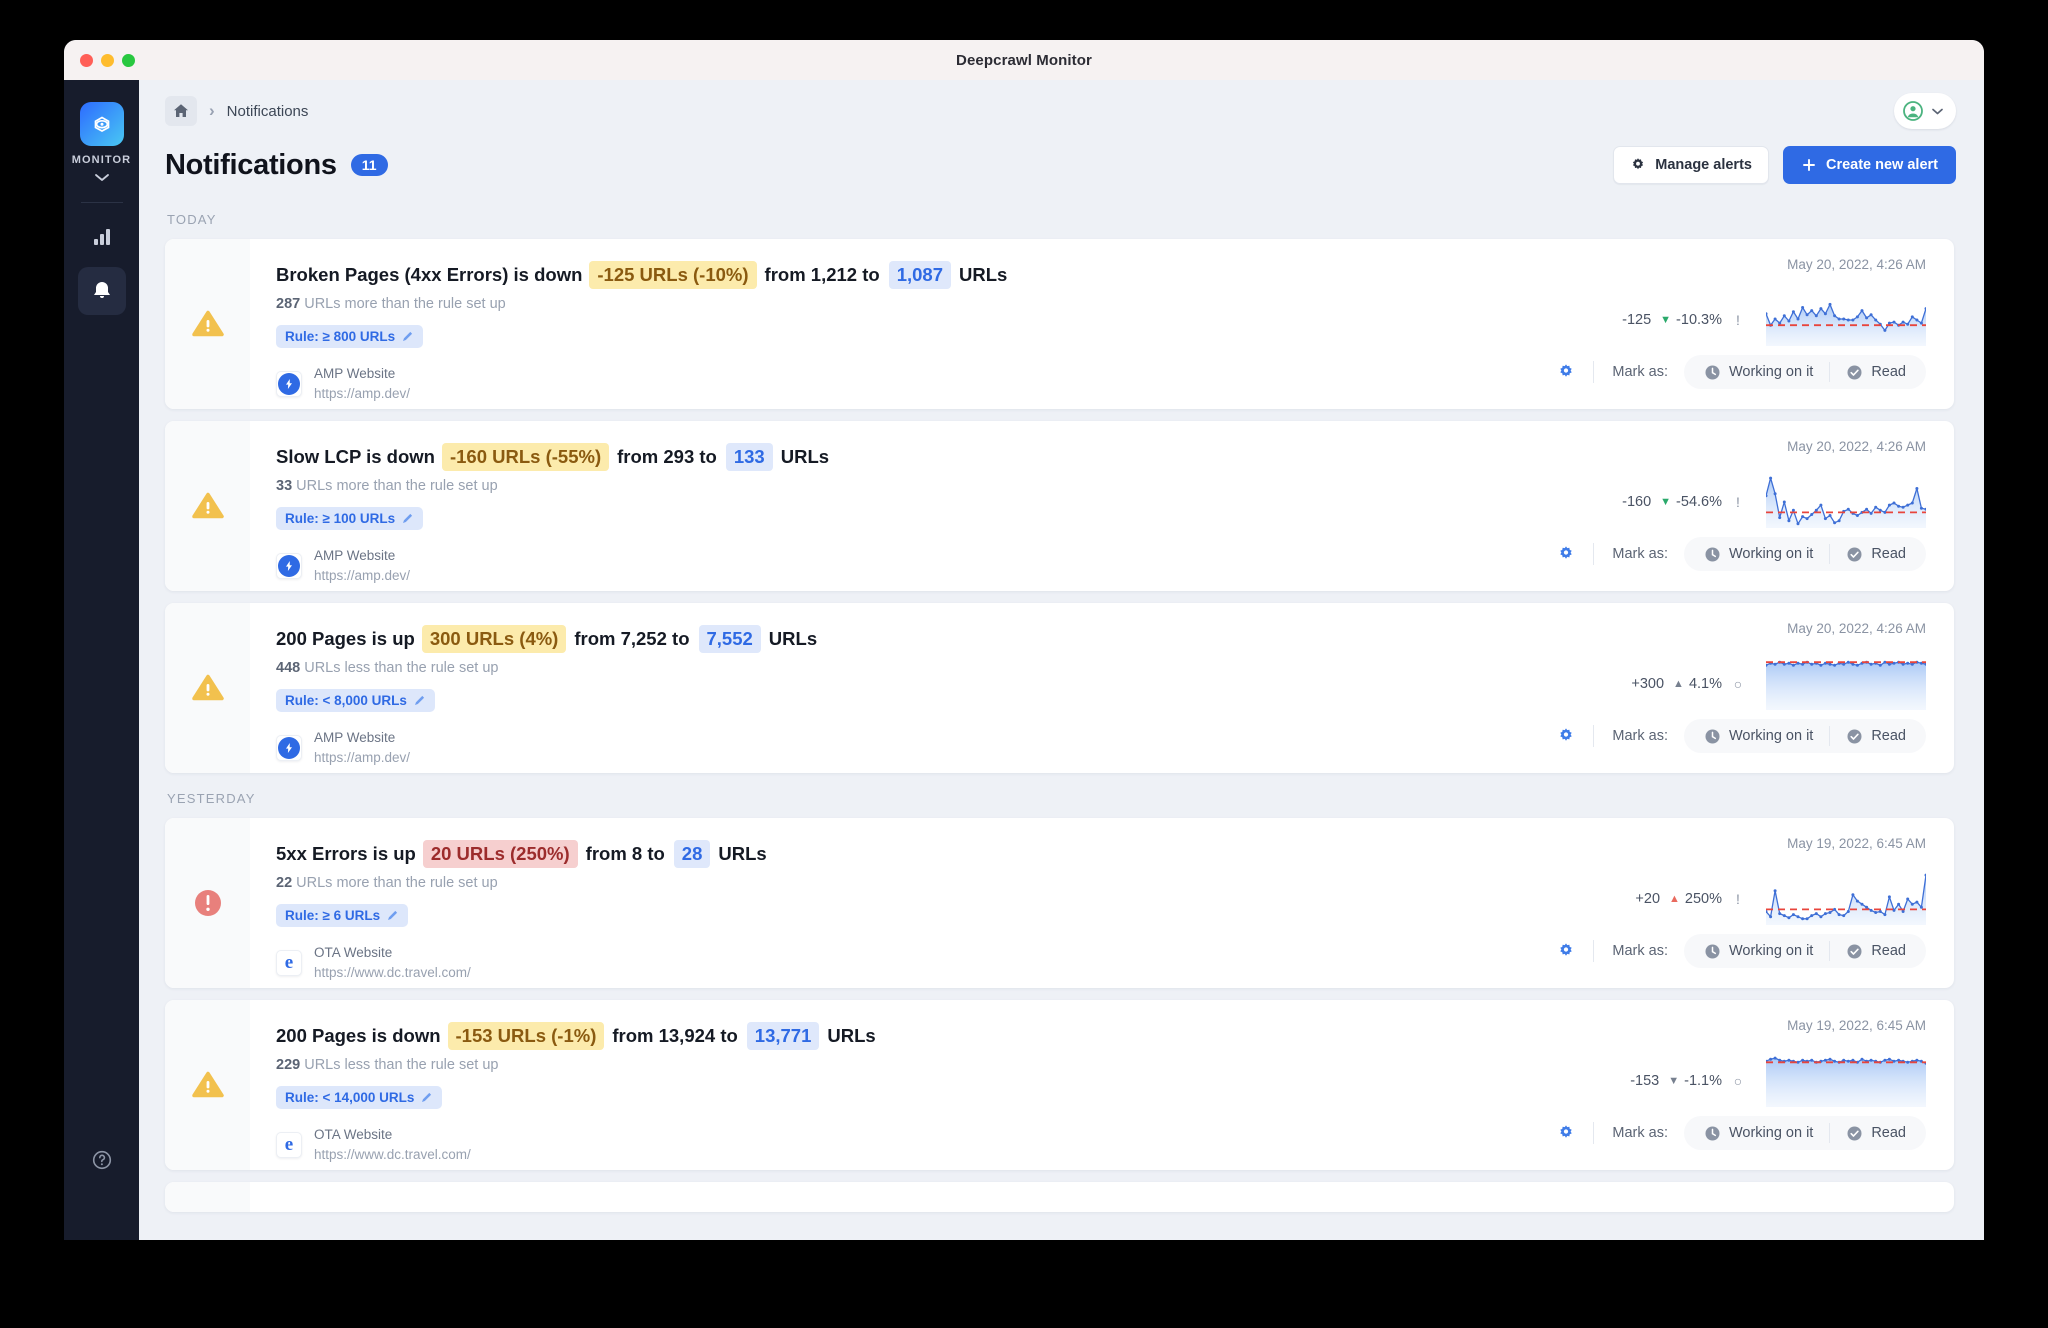  I want to click on sidebar-item-reports, so click(102, 237).